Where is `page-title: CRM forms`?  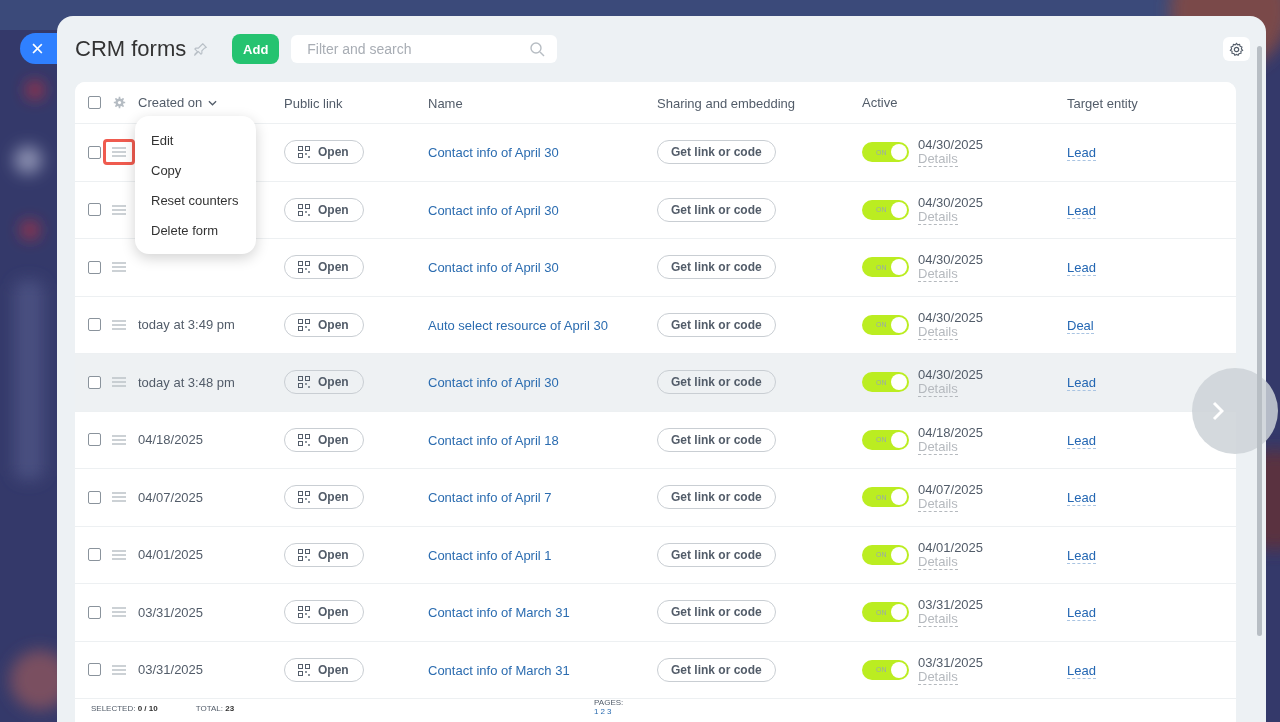 page-title: CRM forms is located at coordinates (131, 49).